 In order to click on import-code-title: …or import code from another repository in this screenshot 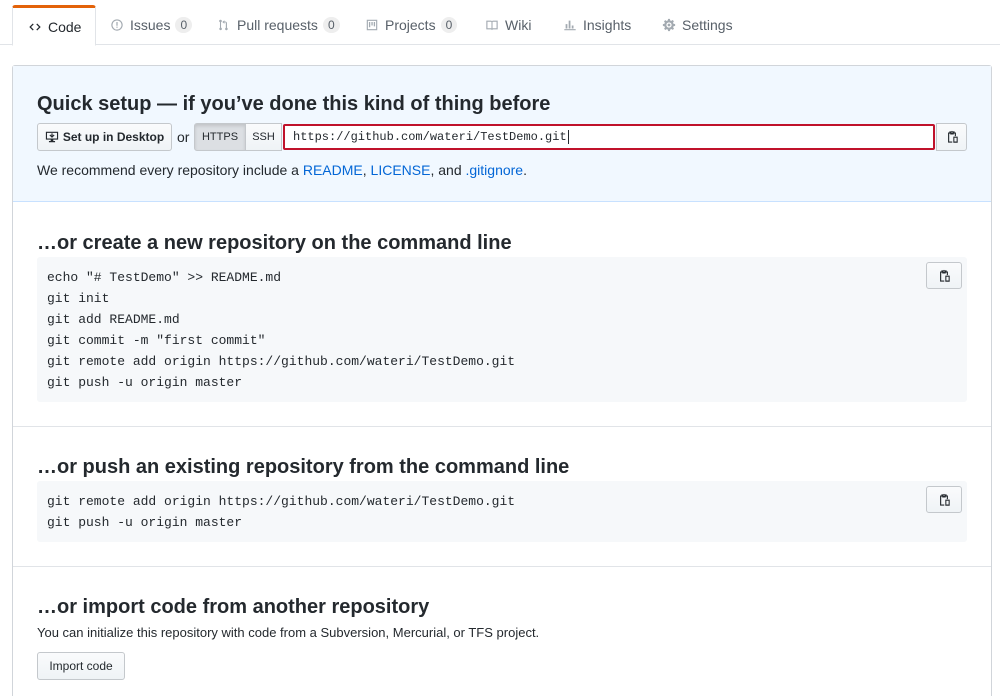, I will do `click(233, 607)`.